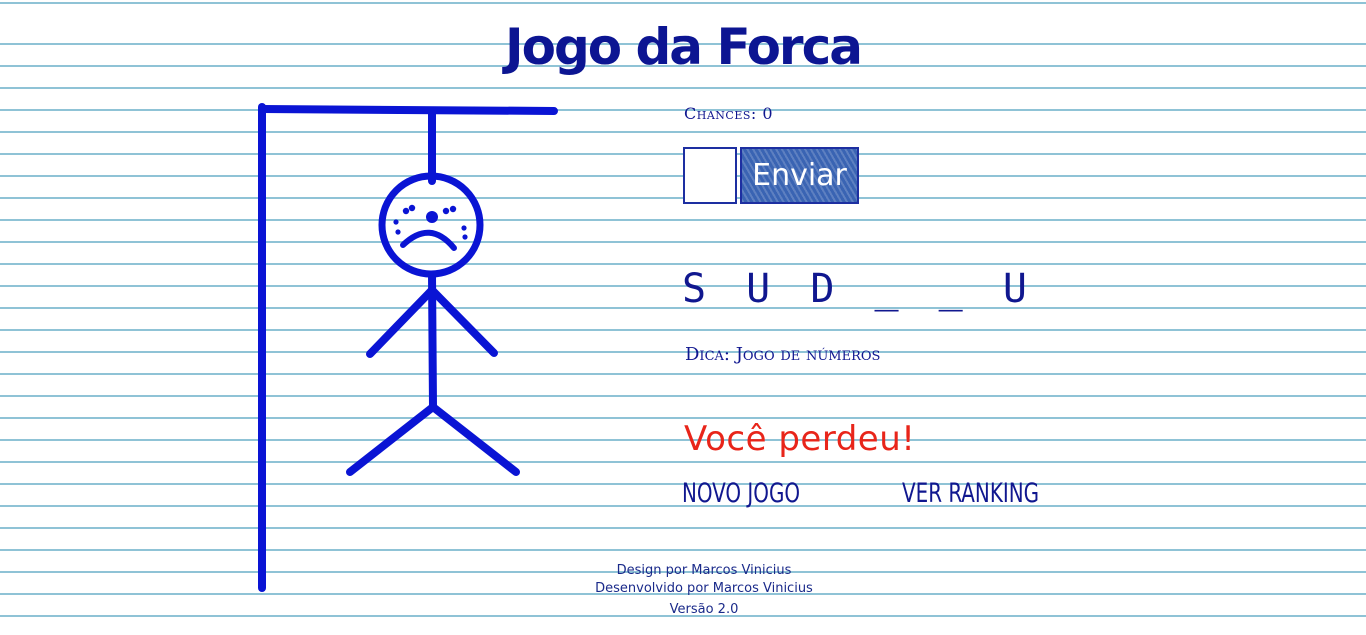  What do you see at coordinates (464, 228) in the screenshot?
I see `hangman-right-tear` at bounding box center [464, 228].